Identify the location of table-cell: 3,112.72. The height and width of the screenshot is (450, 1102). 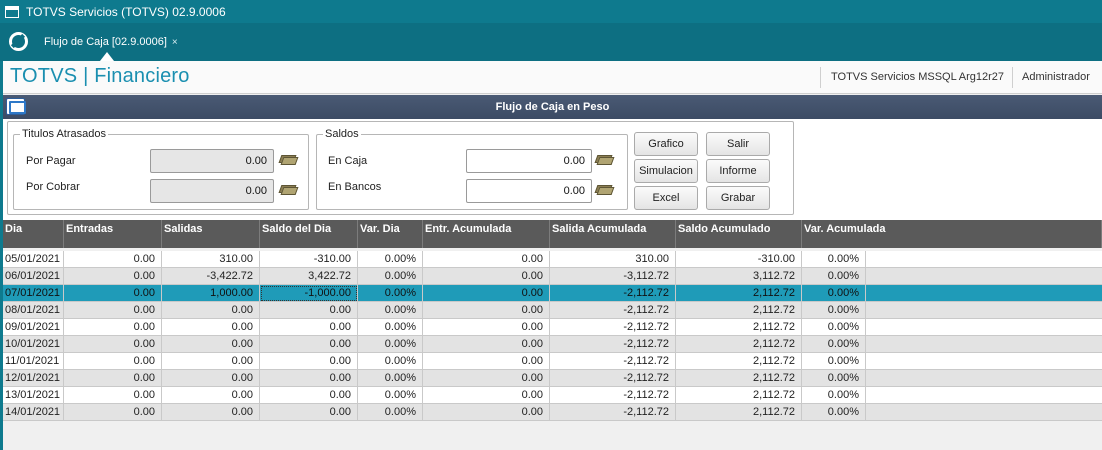
(739, 276).